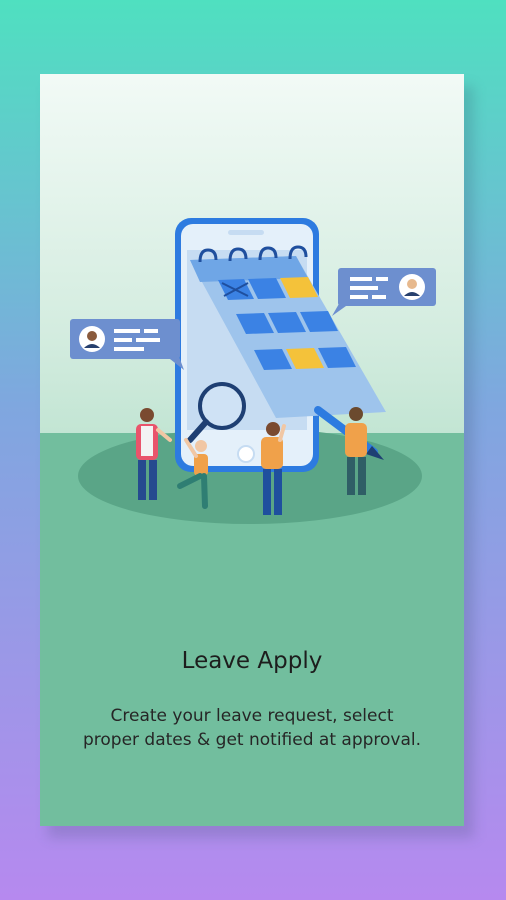  What do you see at coordinates (127, 344) in the screenshot?
I see `chat-bubble-left` at bounding box center [127, 344].